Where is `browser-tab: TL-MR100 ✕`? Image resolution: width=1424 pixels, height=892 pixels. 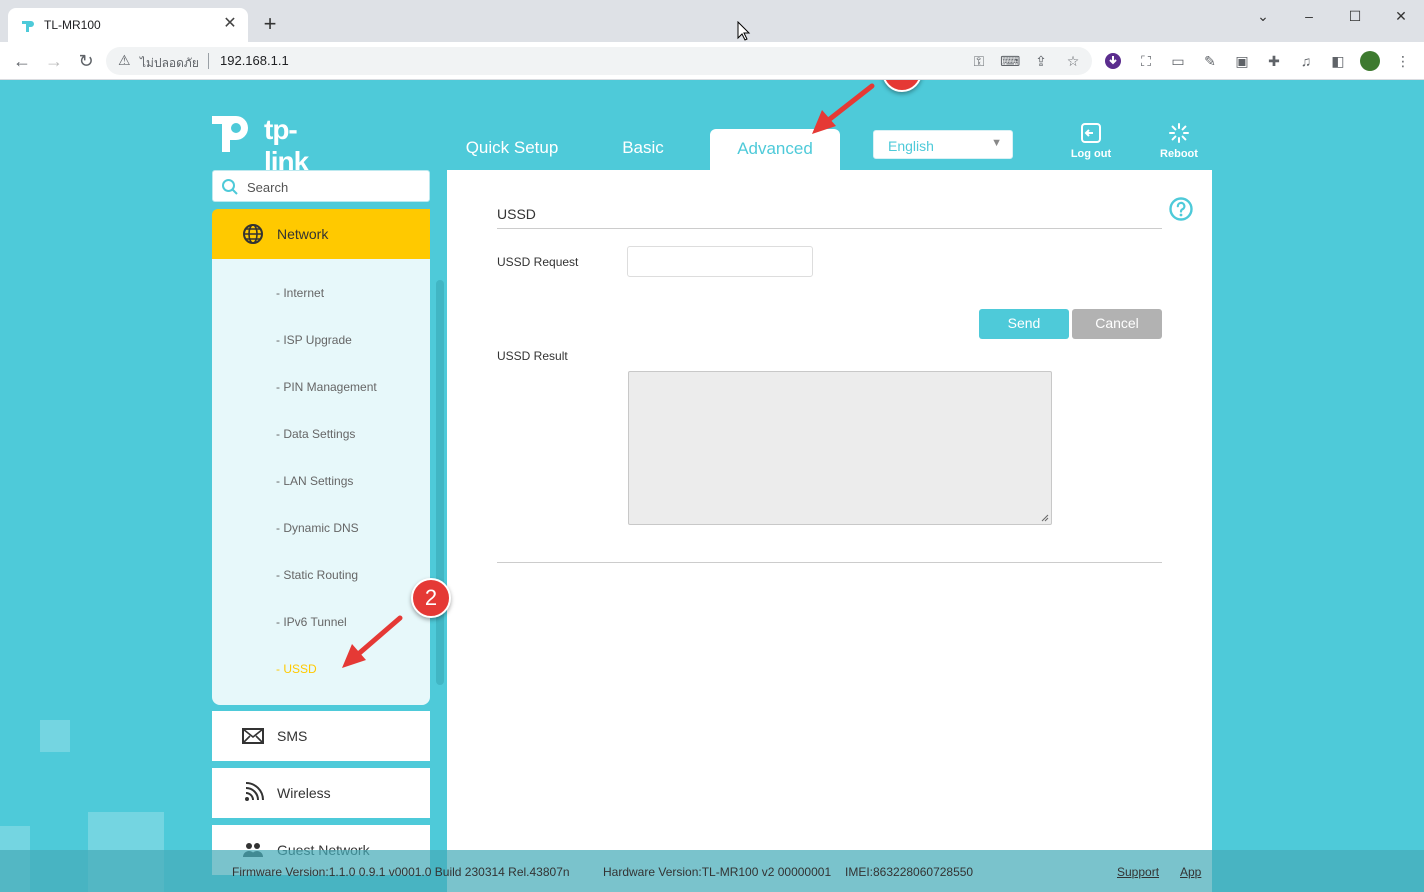
browser-tab: TL-MR100 ✕ is located at coordinates (128, 25).